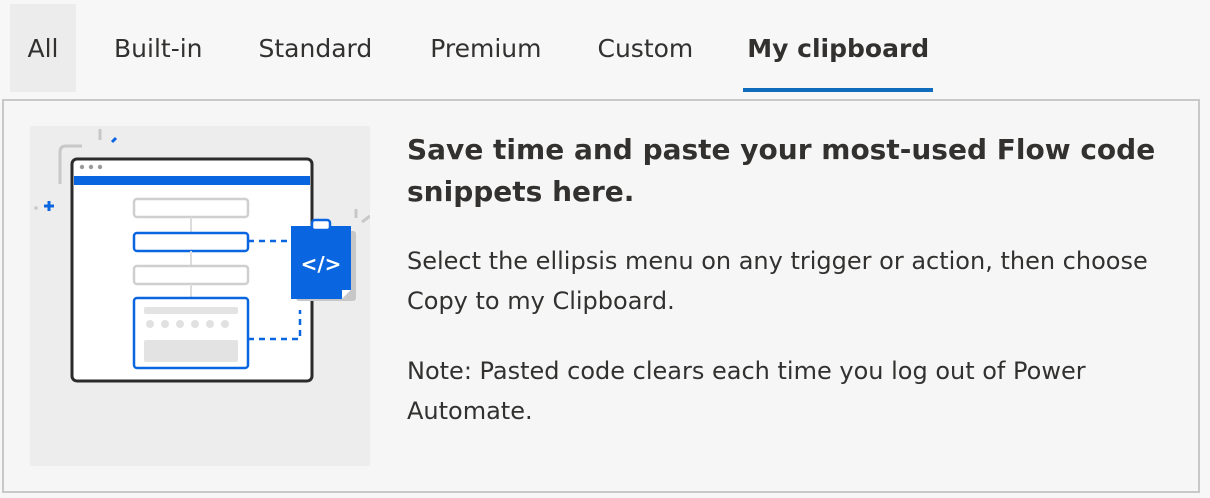 This screenshot has height=498, width=1210. I want to click on clipboard-code-icon: </>, so click(202, 256).